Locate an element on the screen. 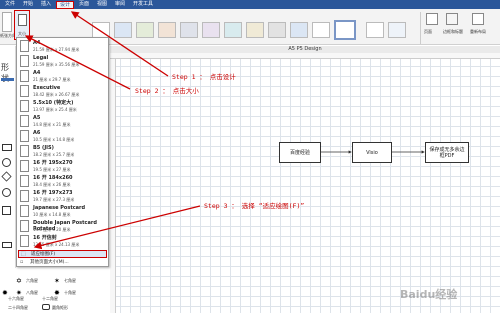 The image size is (500, 313). step2-note: Step 2 ： 点击大小 is located at coordinates (167, 91).